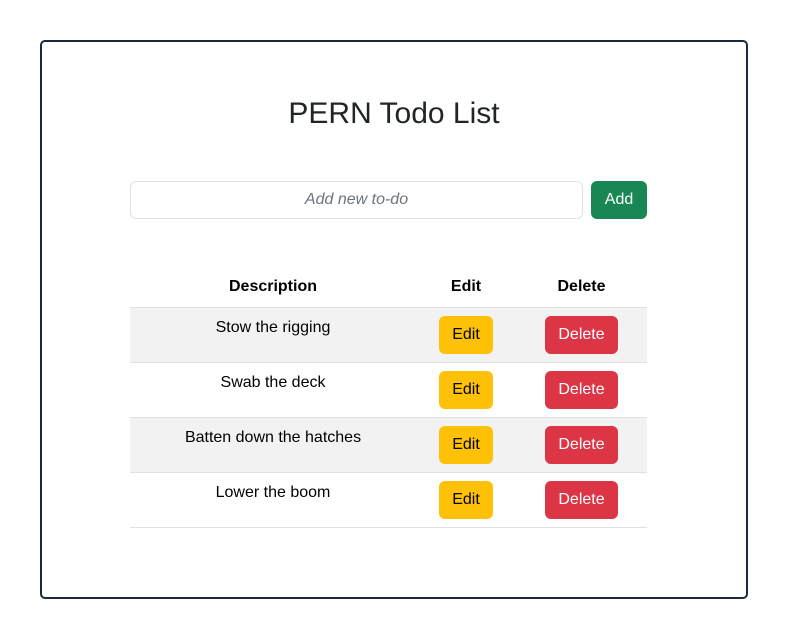  Describe the element at coordinates (273, 327) in the screenshot. I see `todo-description: Stow the rigging` at that location.